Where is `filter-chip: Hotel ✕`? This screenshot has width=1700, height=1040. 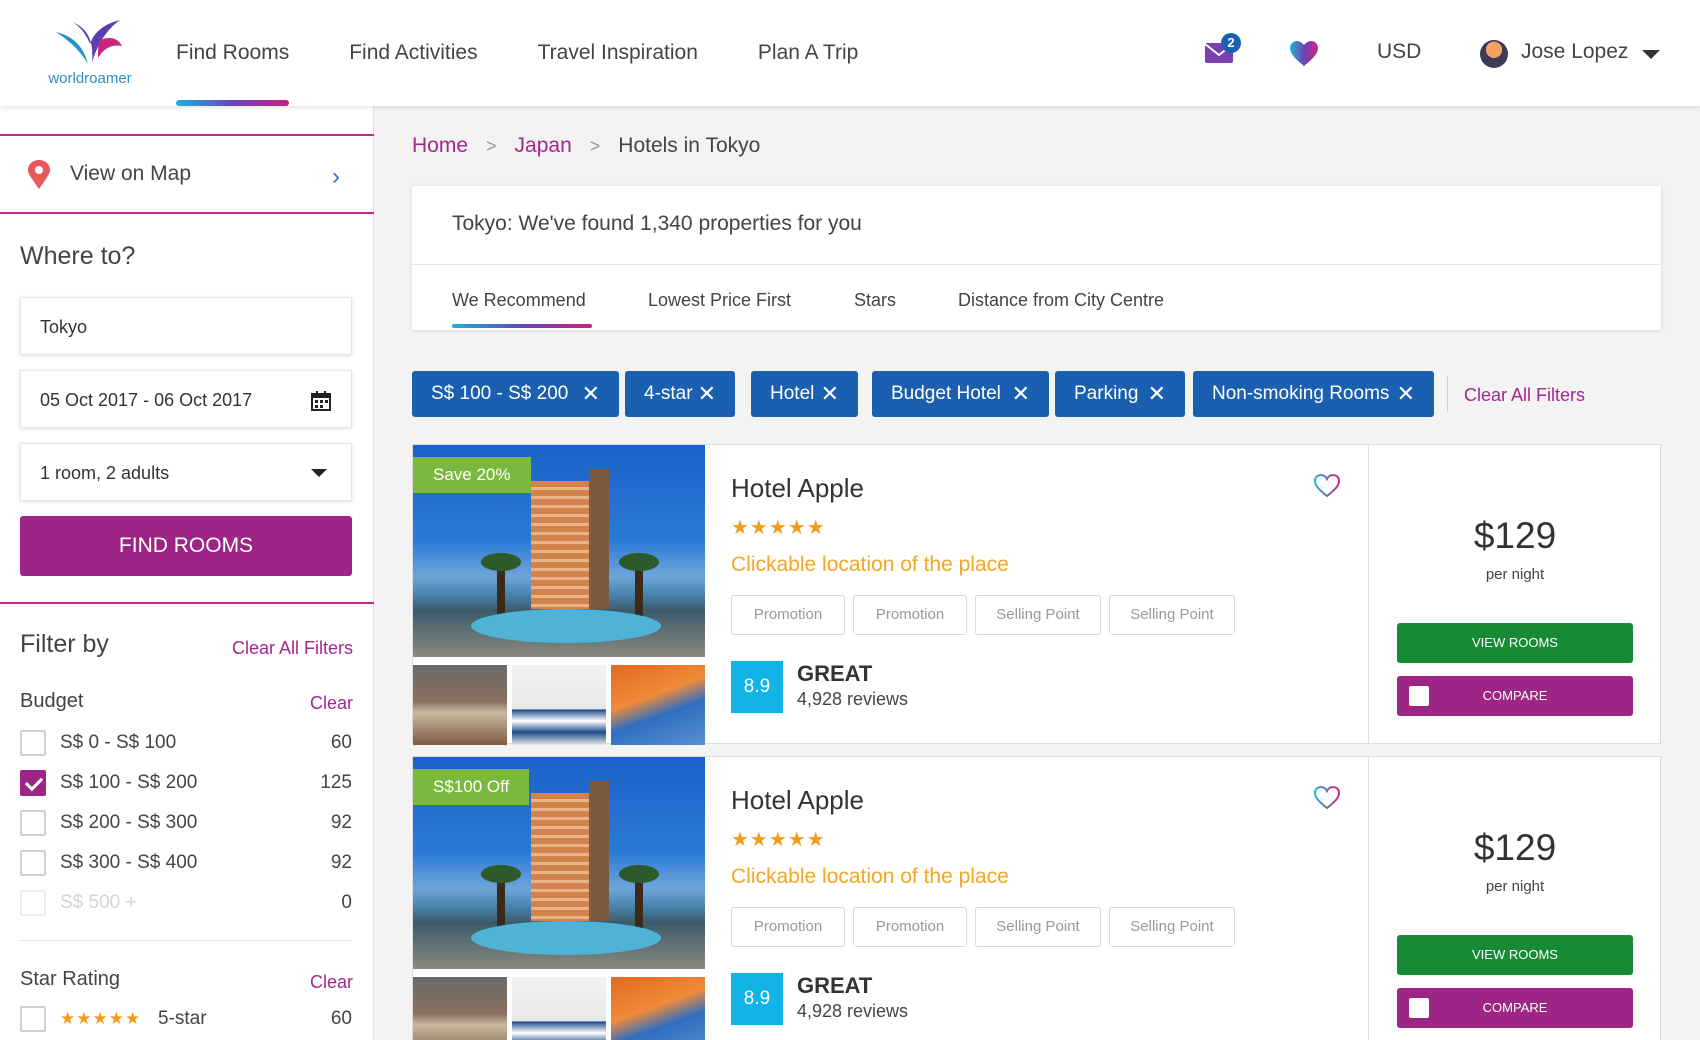 filter-chip: Hotel ✕ is located at coordinates (804, 394).